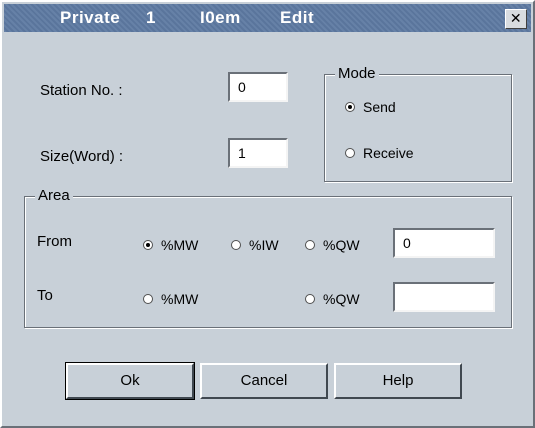 The height and width of the screenshot is (428, 535). What do you see at coordinates (418, 123) in the screenshot?
I see `mode-group: Mode Send Receive` at bounding box center [418, 123].